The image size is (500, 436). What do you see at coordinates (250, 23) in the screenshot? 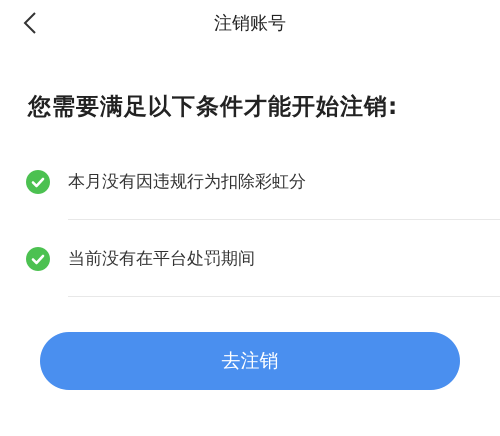
I see `page-title: 注销账号` at bounding box center [250, 23].